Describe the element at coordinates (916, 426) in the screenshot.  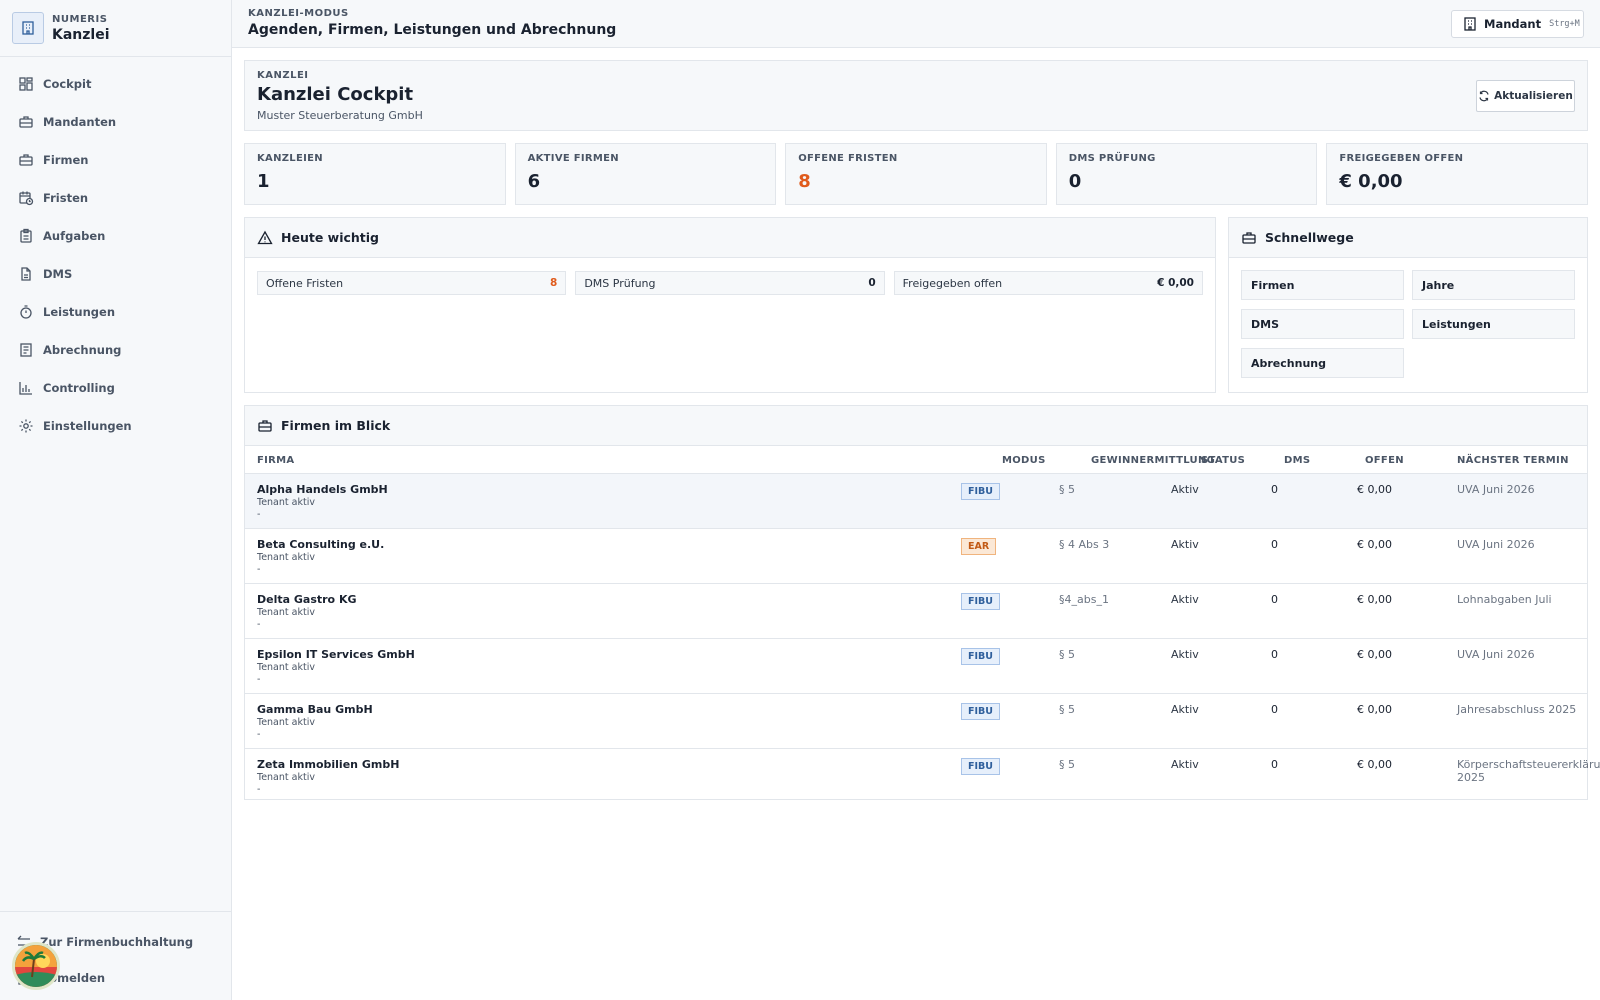
I see `panel-header: Firmen im Blick` at that location.